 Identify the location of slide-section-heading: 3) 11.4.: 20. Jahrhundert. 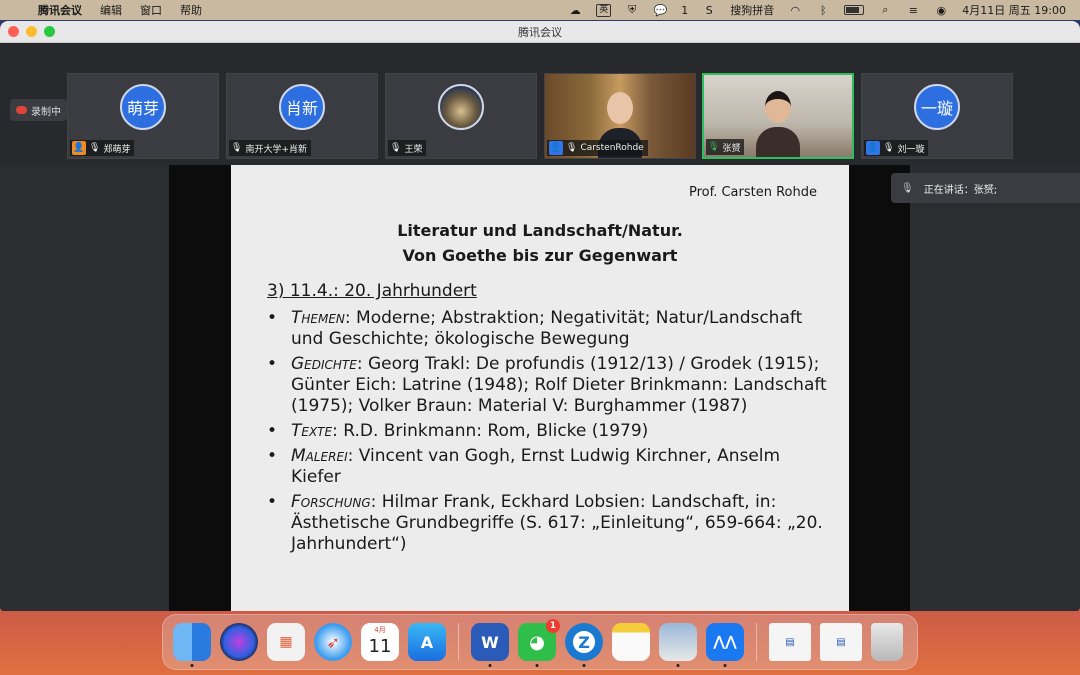
(372, 291).